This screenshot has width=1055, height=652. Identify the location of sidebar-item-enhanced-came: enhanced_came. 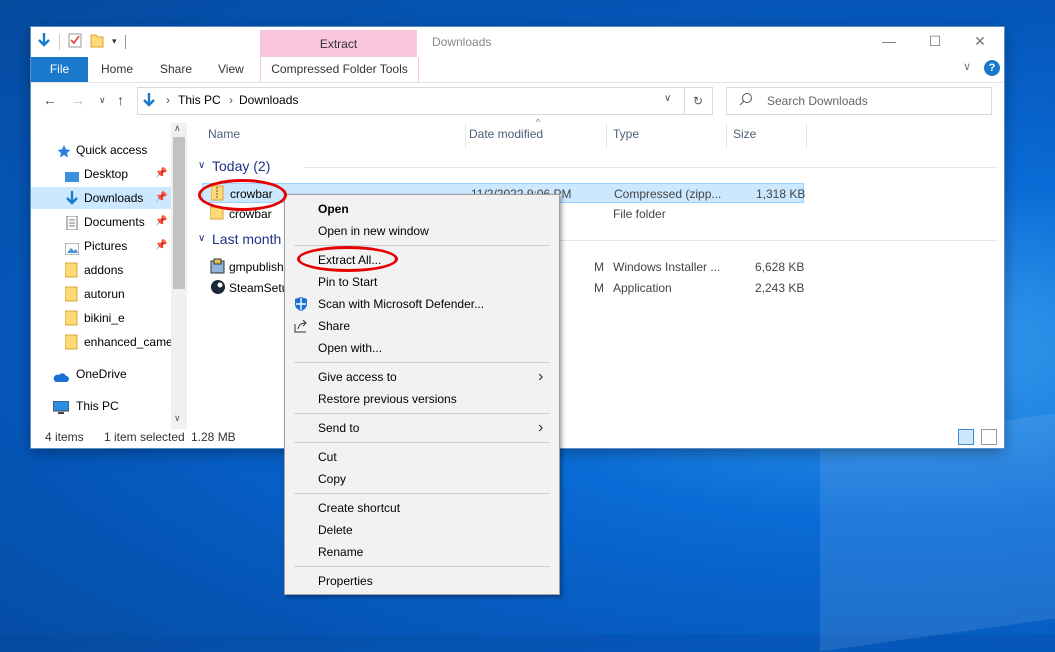
(102, 342).